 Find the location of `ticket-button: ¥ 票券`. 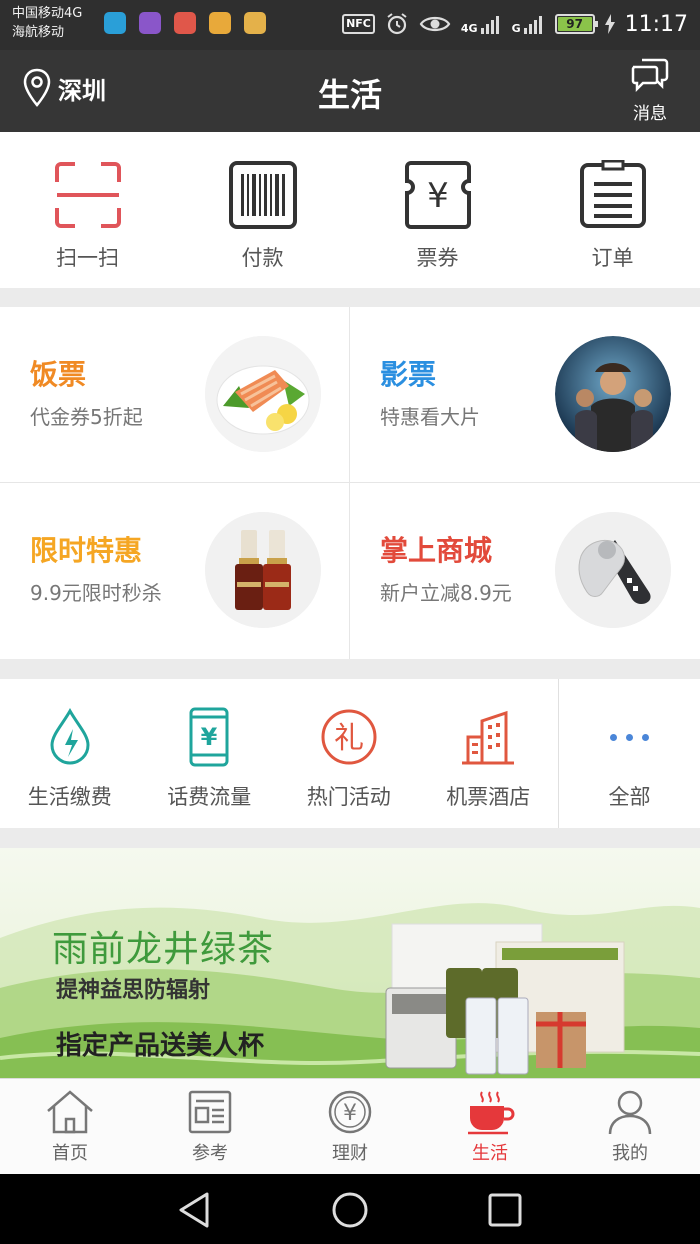

ticket-button: ¥ 票券 is located at coordinates (437, 210).